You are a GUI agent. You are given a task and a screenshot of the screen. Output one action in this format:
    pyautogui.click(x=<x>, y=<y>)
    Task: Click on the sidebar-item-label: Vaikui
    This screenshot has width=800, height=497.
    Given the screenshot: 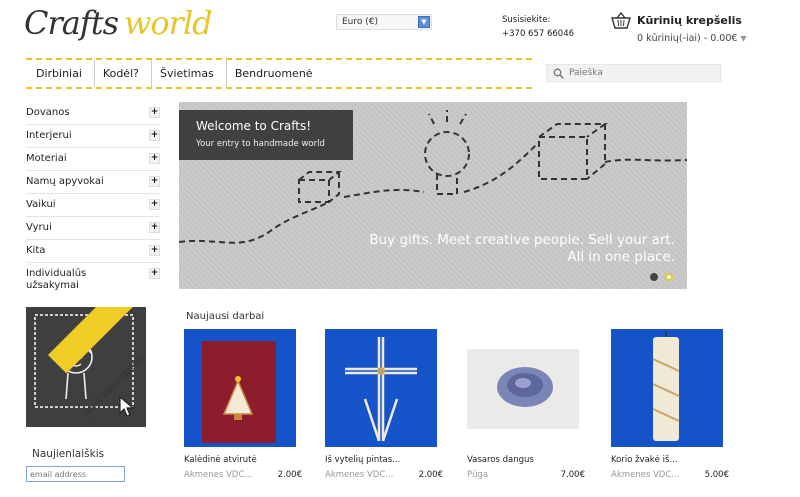 What is the action you would take?
    pyautogui.click(x=41, y=204)
    